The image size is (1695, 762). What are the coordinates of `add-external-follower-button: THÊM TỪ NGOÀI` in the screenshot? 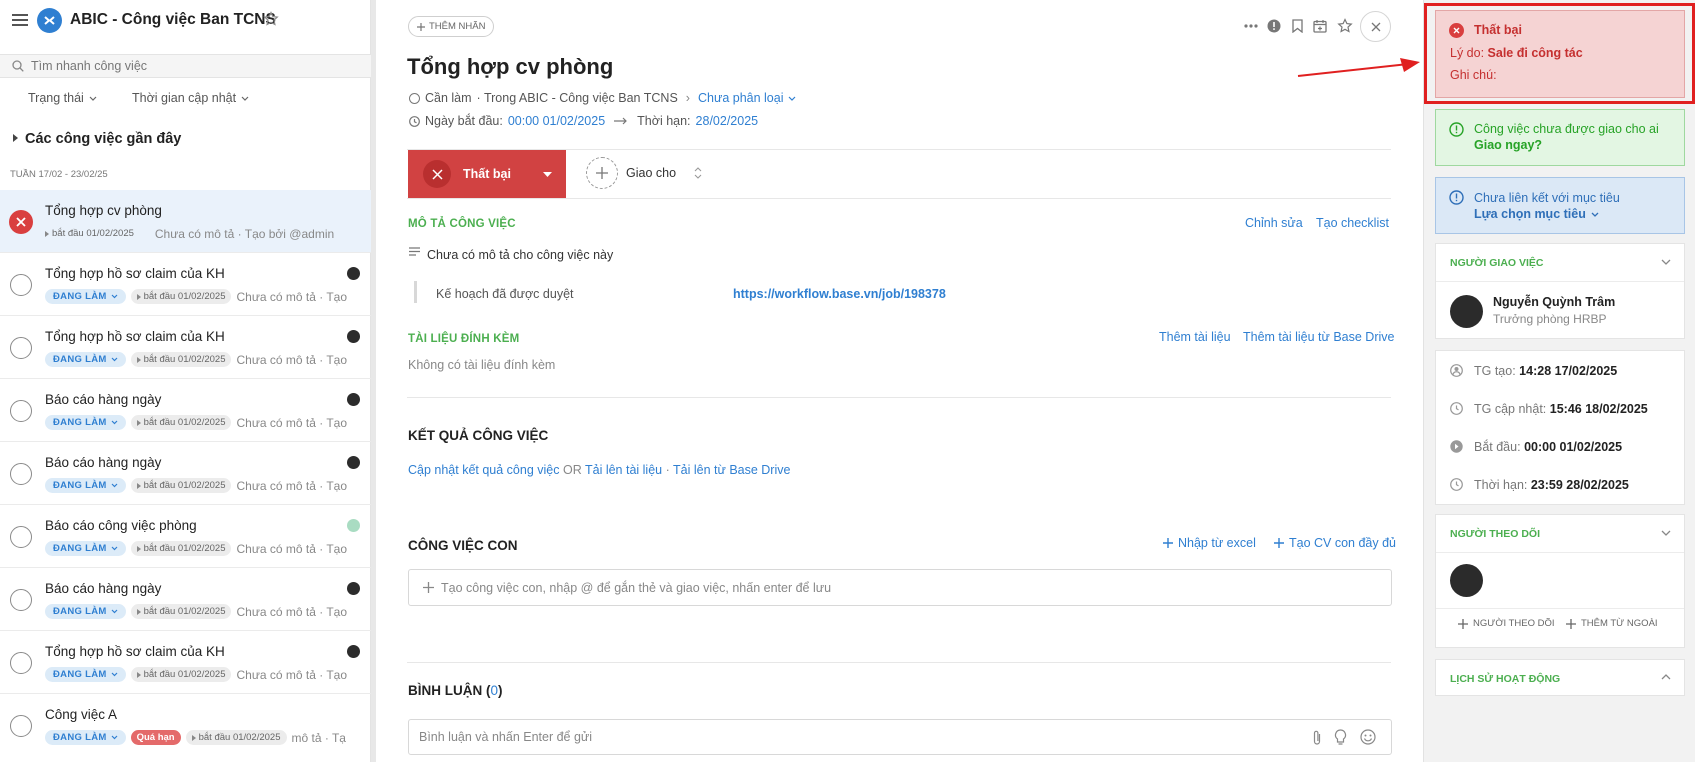 It's located at (1612, 623).